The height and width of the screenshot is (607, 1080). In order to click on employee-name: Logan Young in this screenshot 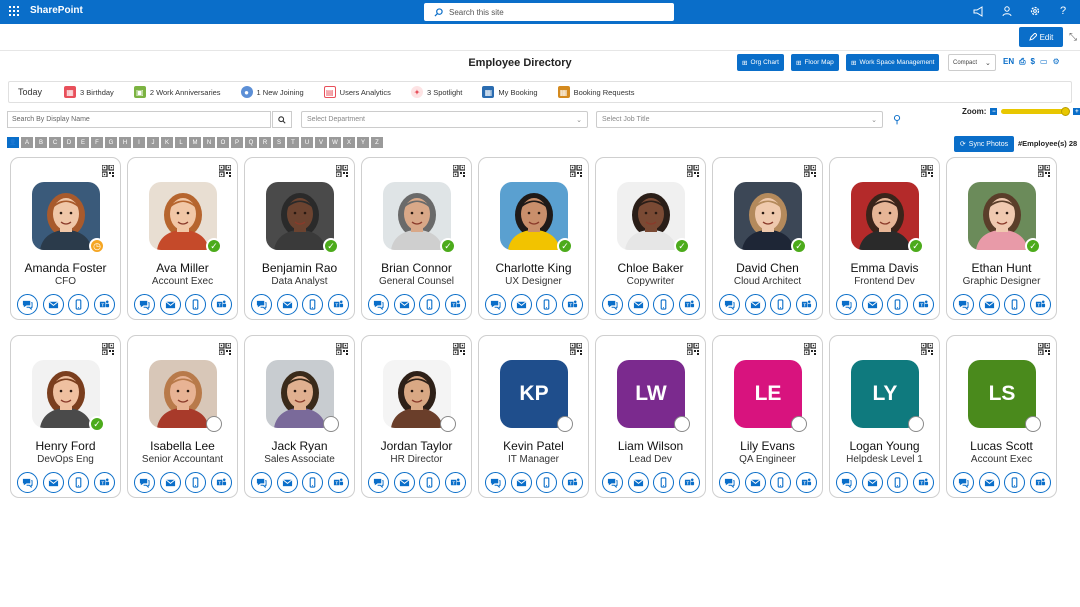, I will do `click(884, 446)`.